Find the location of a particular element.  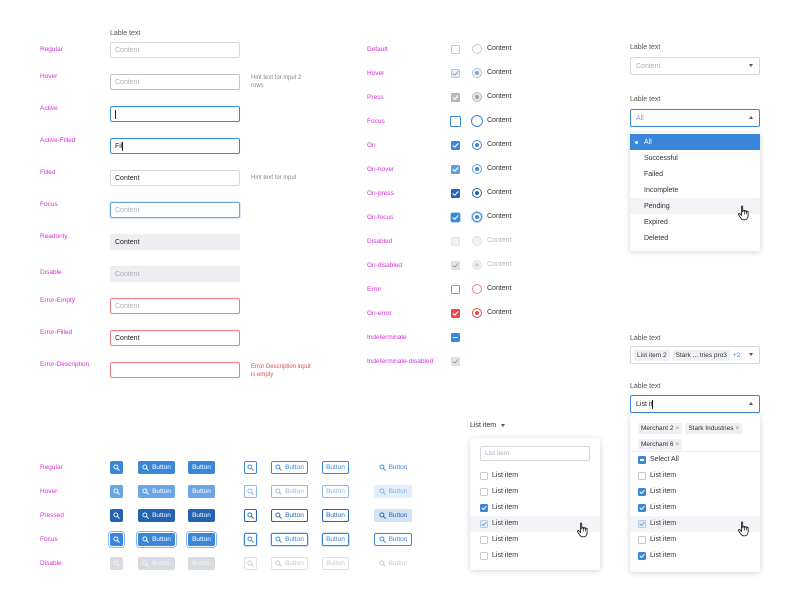

checkbox-press is located at coordinates (455, 97).